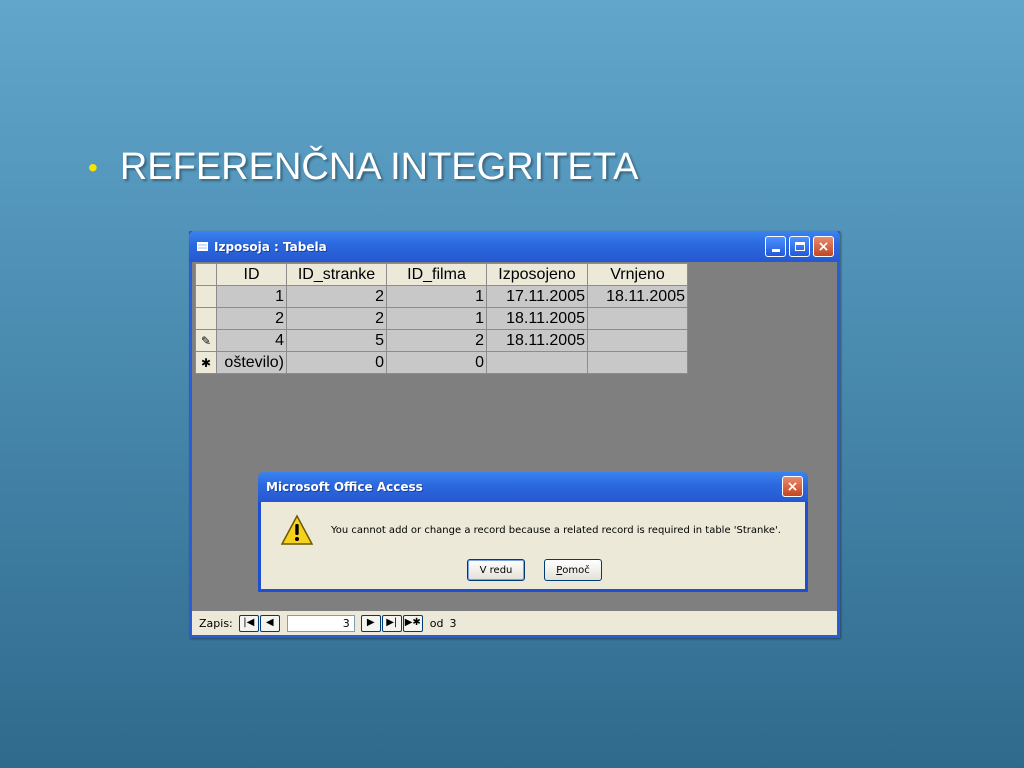 This screenshot has height=768, width=1024. I want to click on cell-id: oštevilo), so click(251, 362).